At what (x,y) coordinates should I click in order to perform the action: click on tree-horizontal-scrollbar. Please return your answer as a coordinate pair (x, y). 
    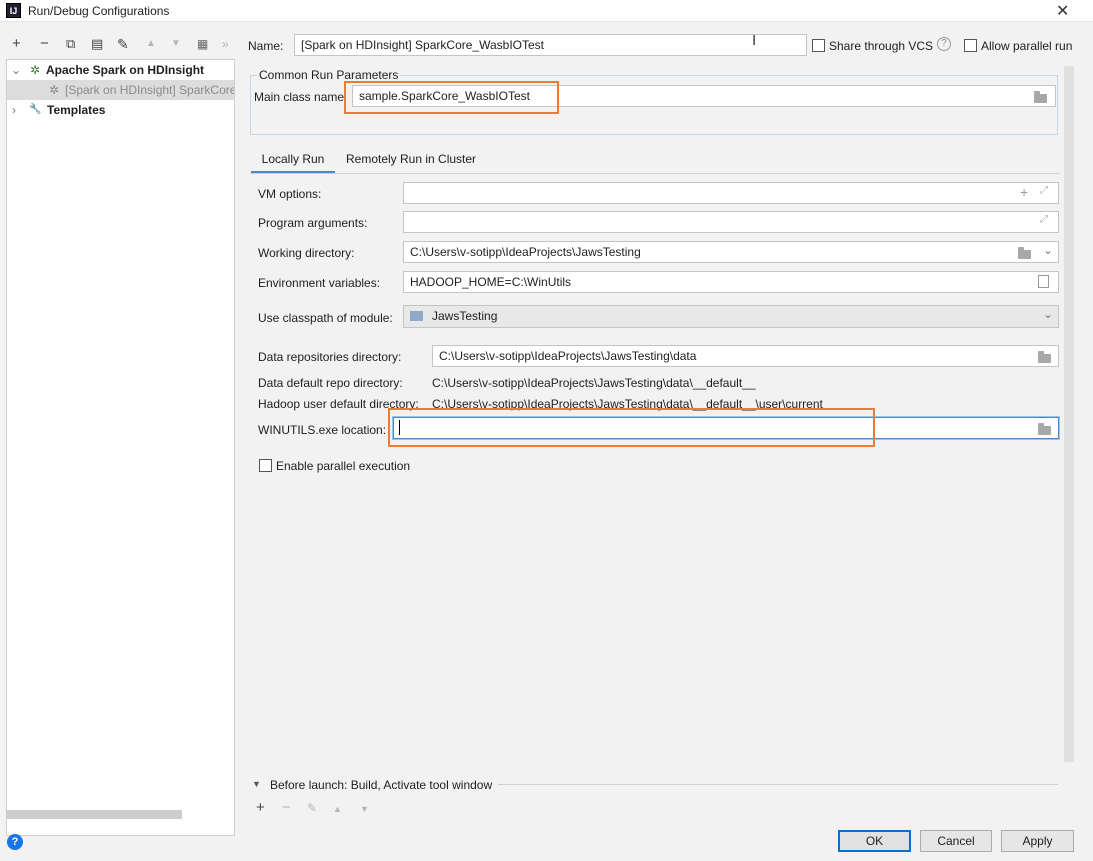
    Looking at the image, I should click on (94, 814).